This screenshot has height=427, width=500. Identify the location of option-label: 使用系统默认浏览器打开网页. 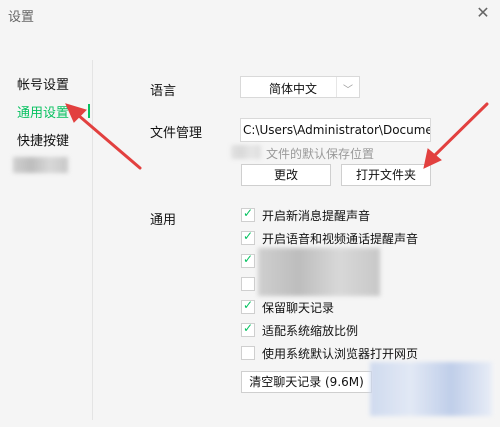
(340, 354).